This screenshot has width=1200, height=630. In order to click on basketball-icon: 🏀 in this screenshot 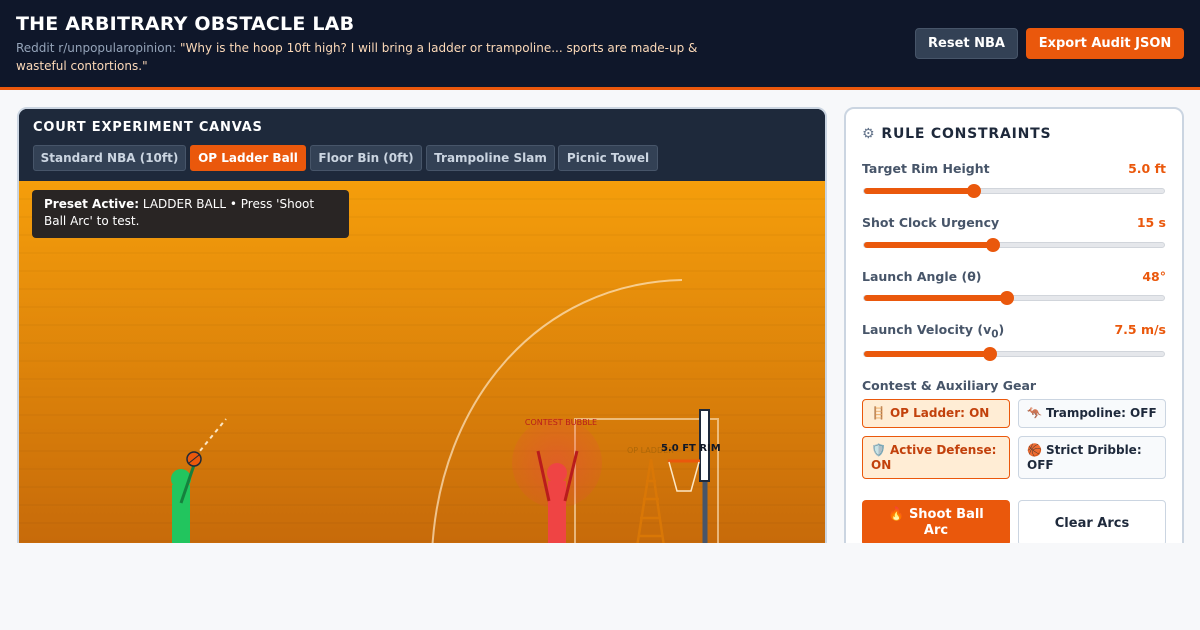, I will do `click(1034, 449)`.